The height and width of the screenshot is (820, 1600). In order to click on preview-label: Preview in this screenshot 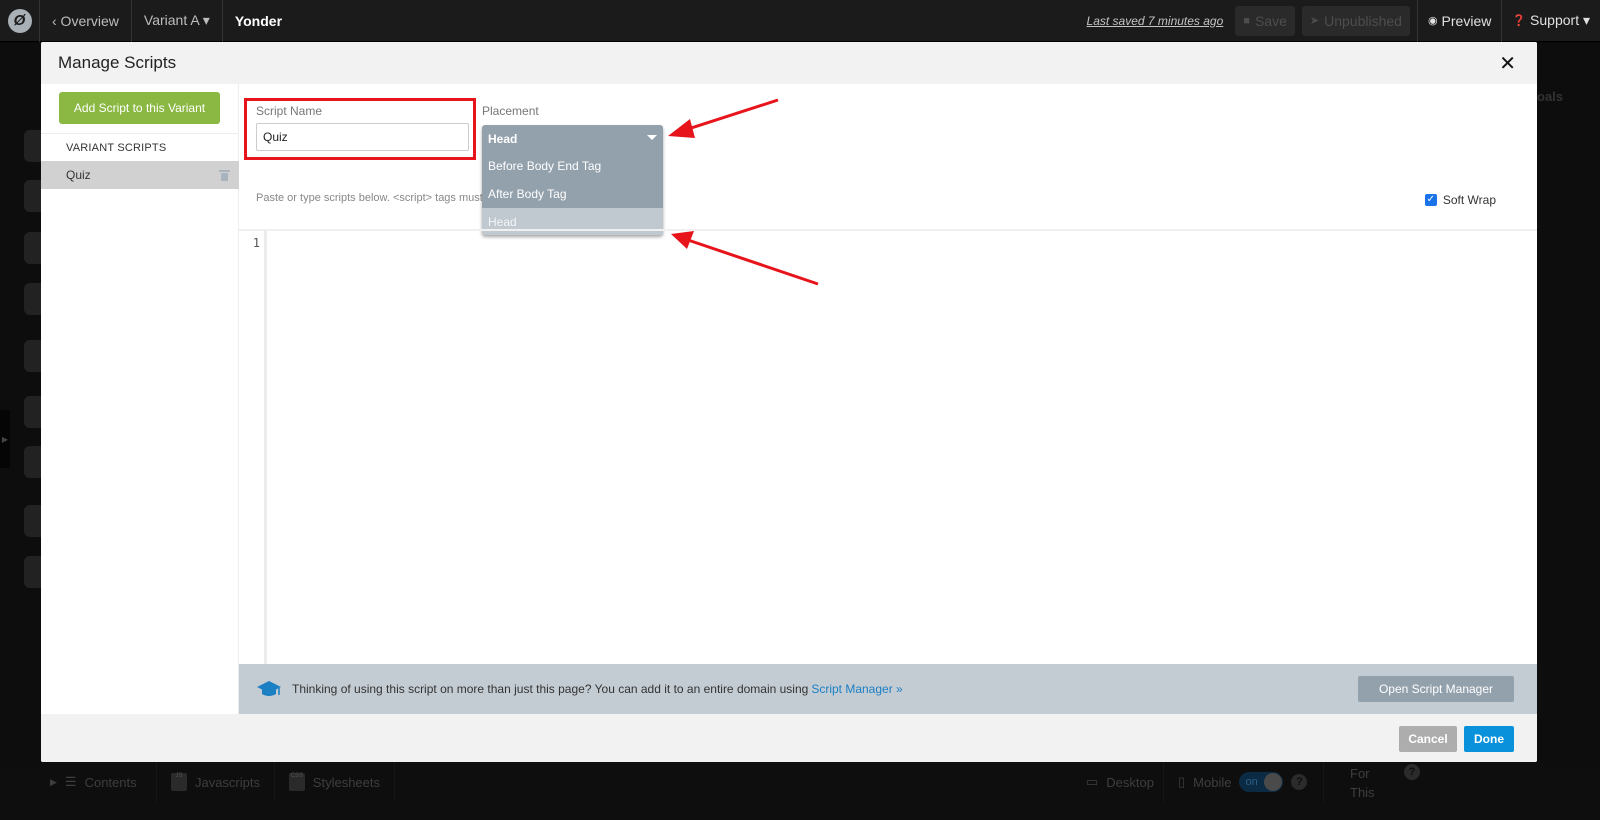, I will do `click(1466, 20)`.